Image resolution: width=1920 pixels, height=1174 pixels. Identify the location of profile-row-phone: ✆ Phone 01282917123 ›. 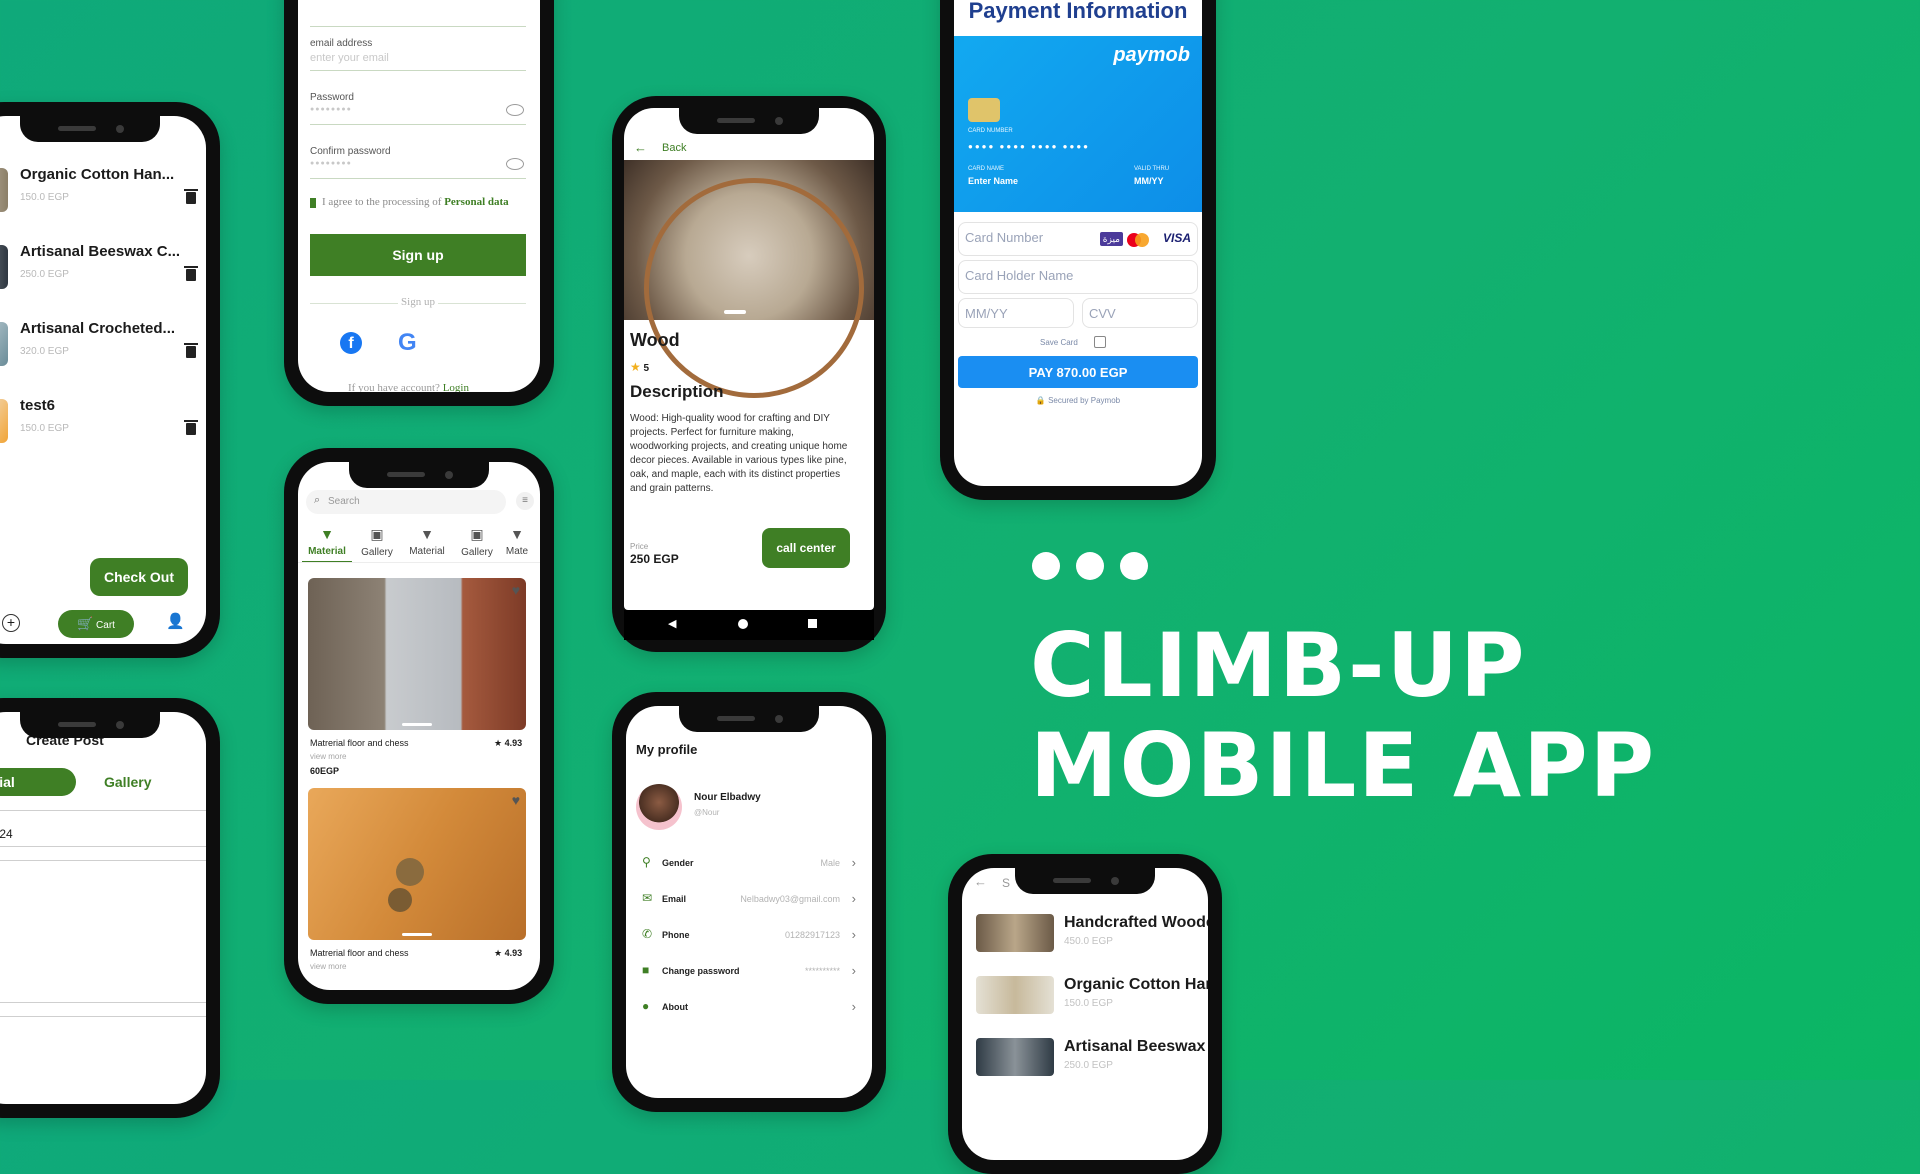
(750, 936).